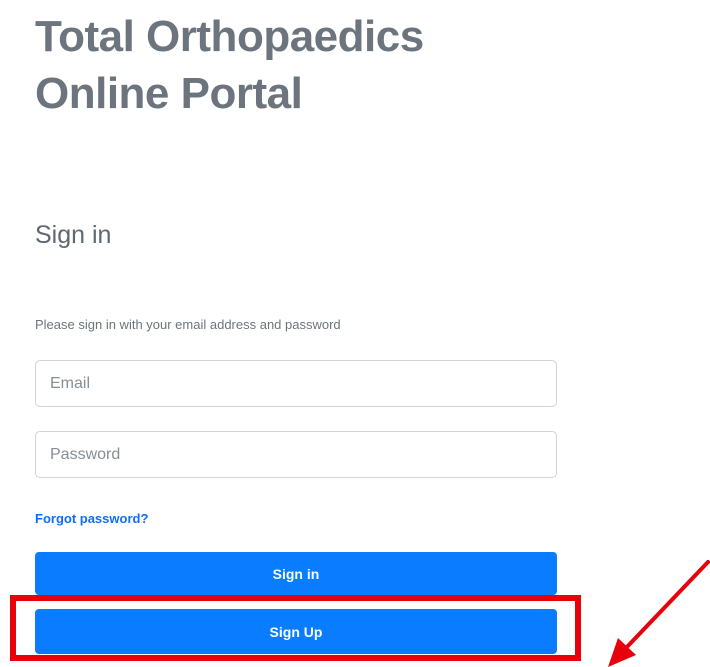 The height and width of the screenshot is (667, 710). I want to click on page-title-line-2: Online Portal, so click(169, 93).